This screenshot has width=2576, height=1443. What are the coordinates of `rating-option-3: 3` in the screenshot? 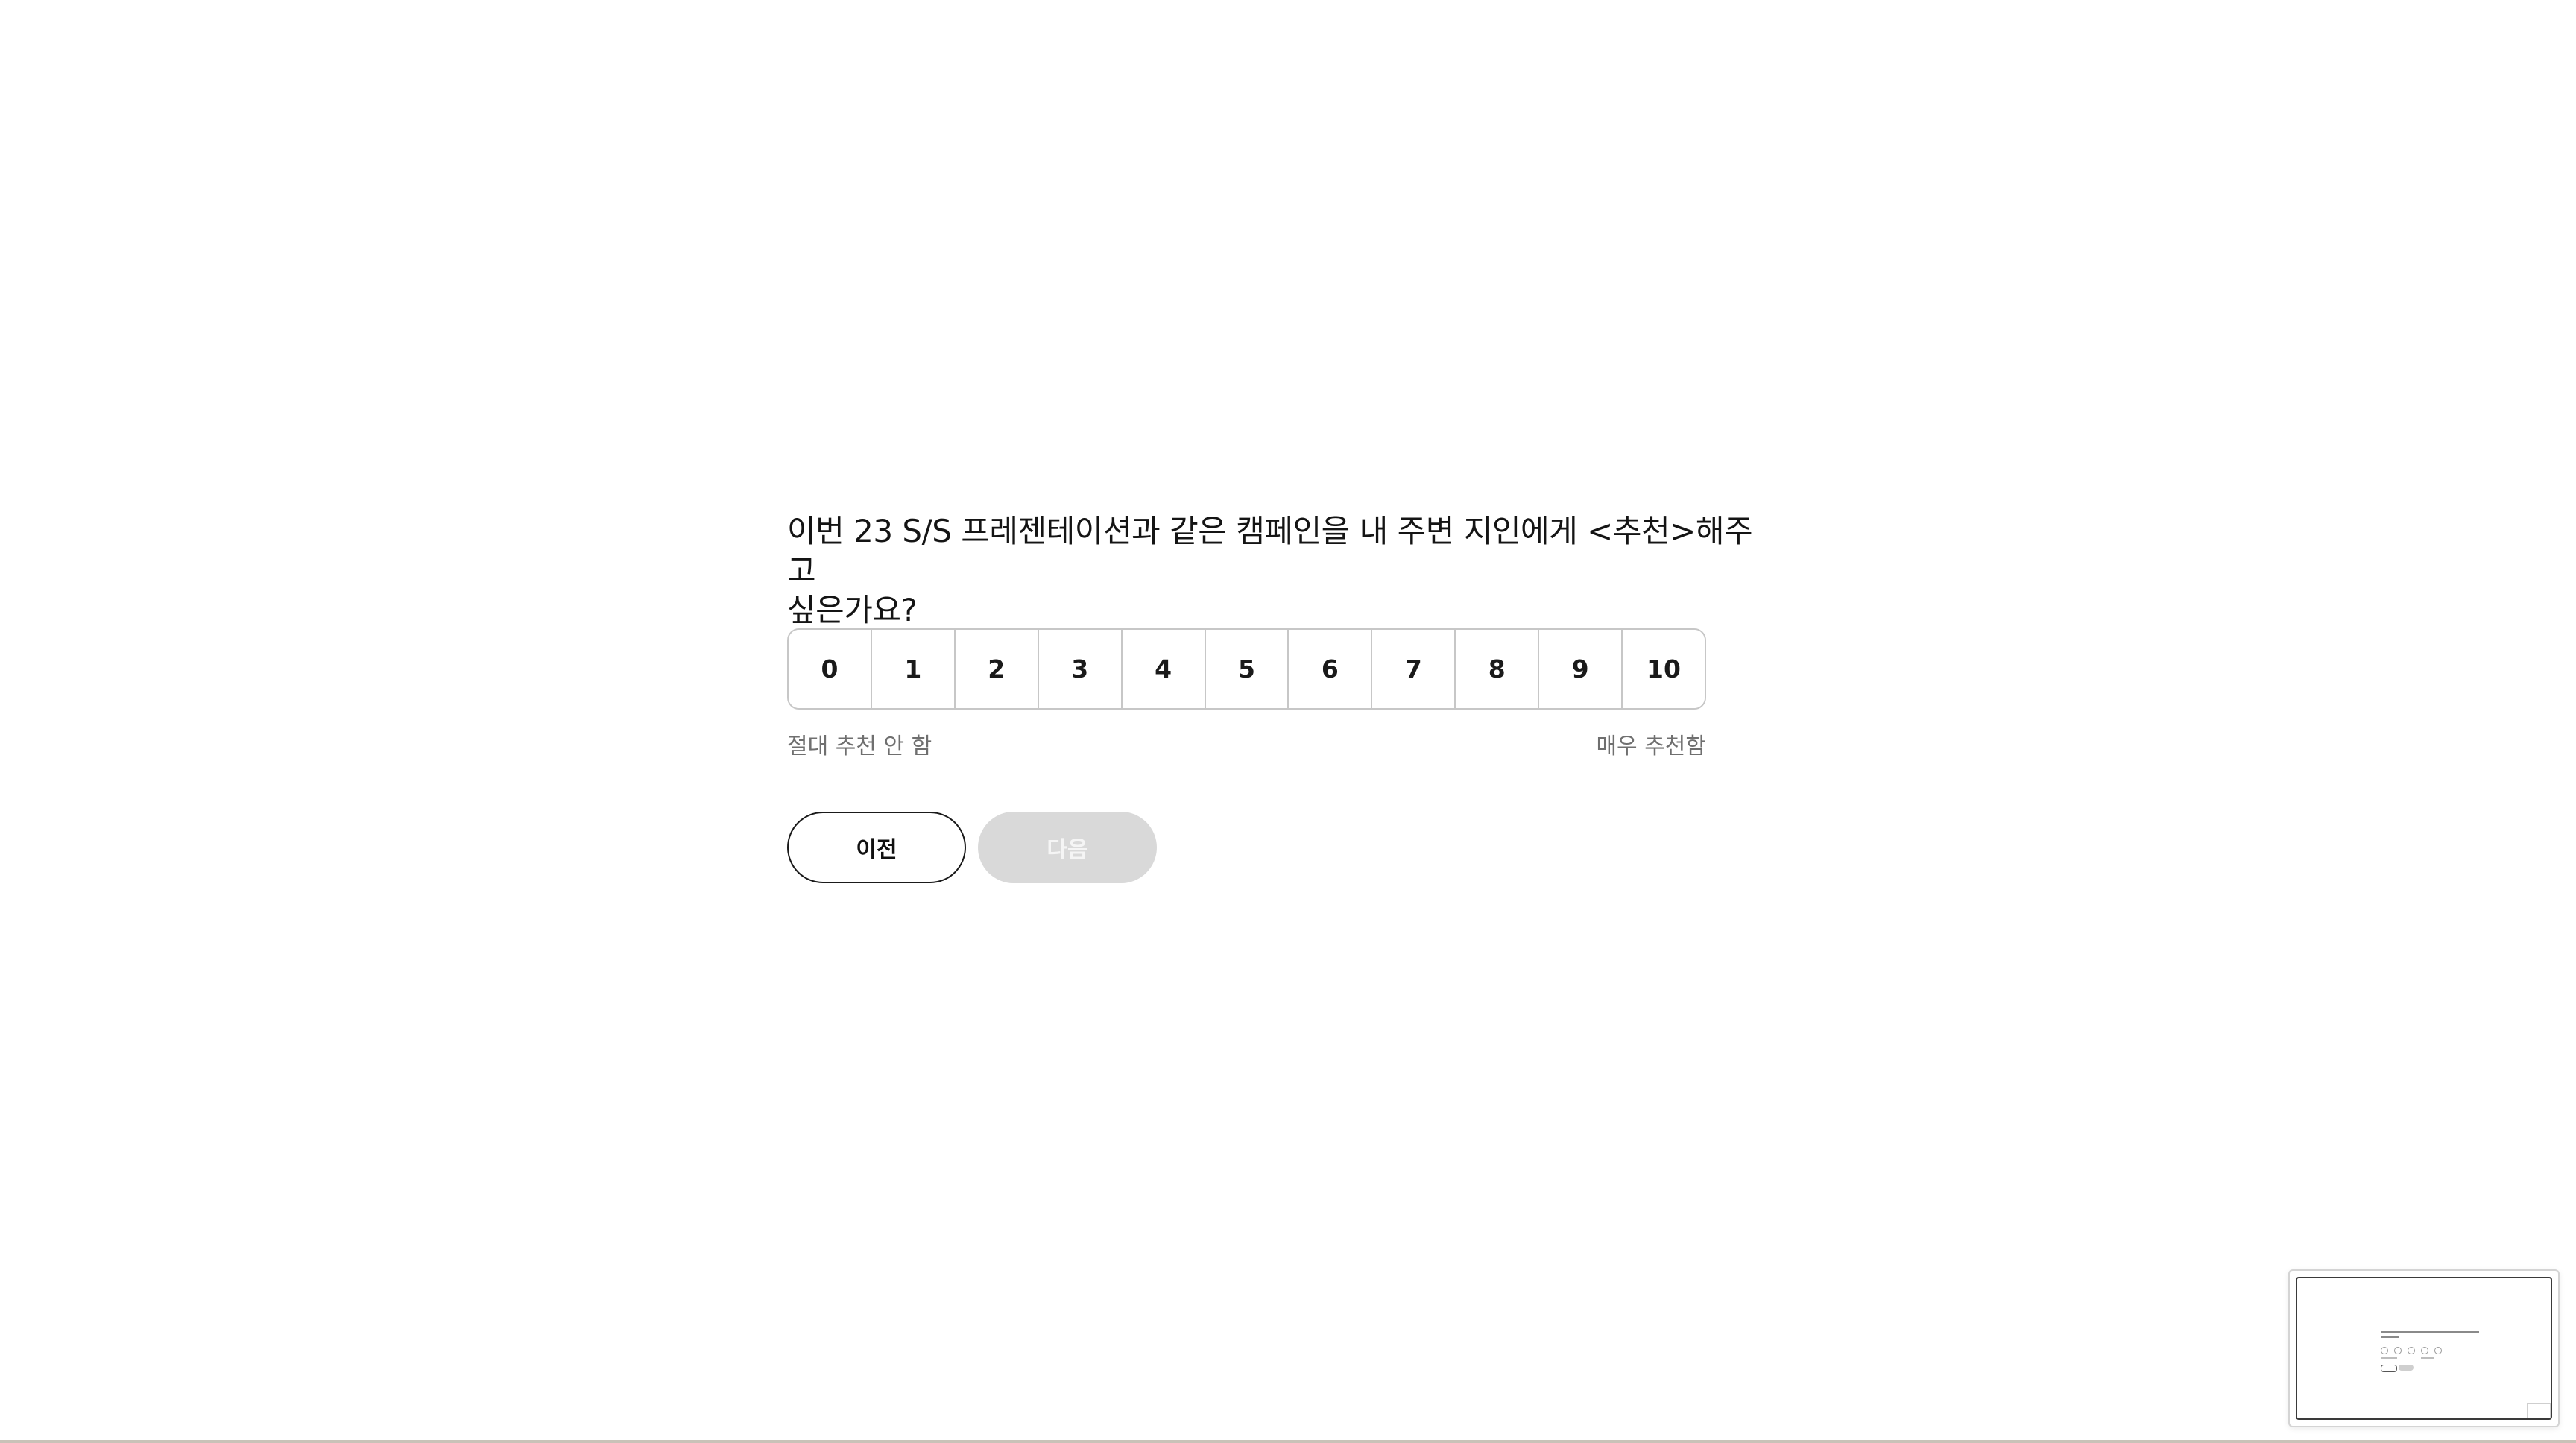 It's located at (1080, 669).